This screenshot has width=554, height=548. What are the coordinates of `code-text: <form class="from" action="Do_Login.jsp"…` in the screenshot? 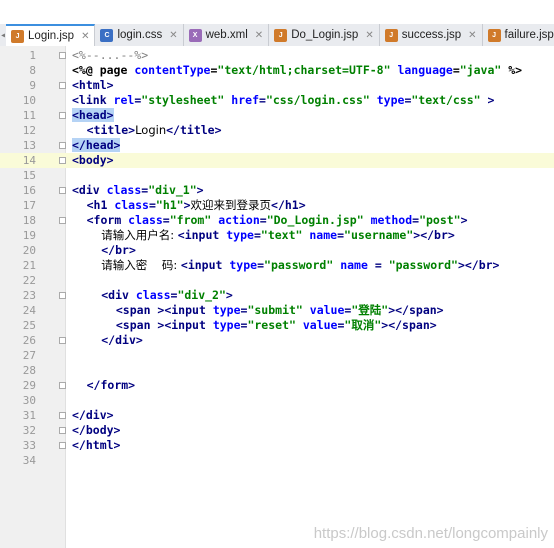 It's located at (270, 220).